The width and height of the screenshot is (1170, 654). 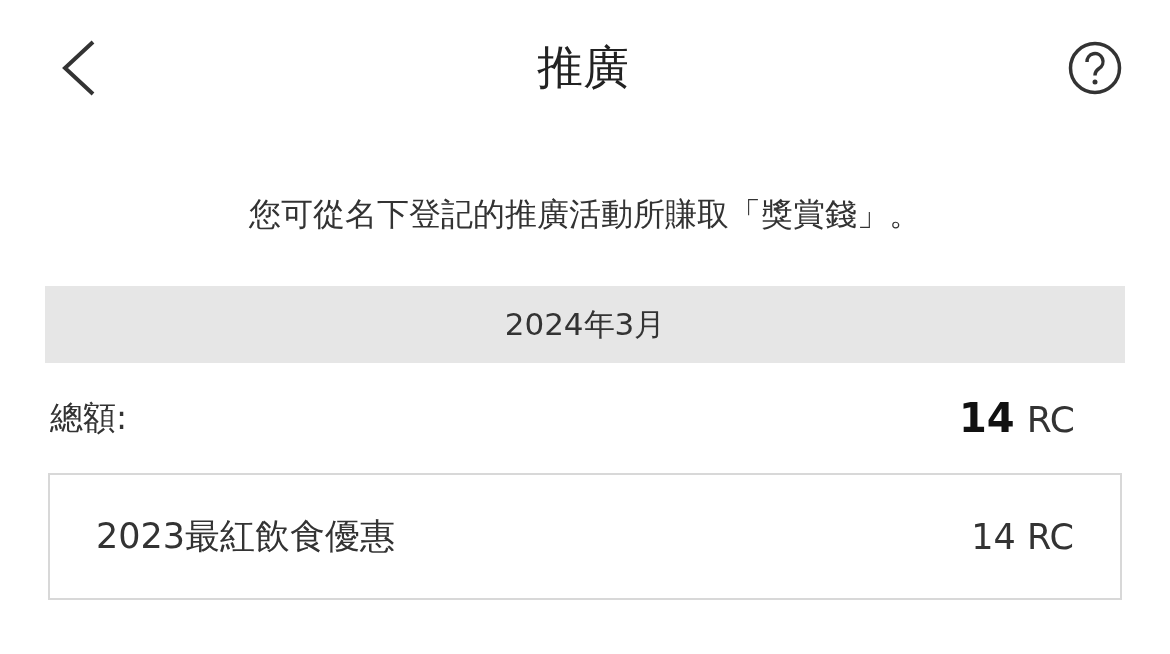 I want to click on promotion-name: 2023最紅飲食優惠, so click(x=246, y=536).